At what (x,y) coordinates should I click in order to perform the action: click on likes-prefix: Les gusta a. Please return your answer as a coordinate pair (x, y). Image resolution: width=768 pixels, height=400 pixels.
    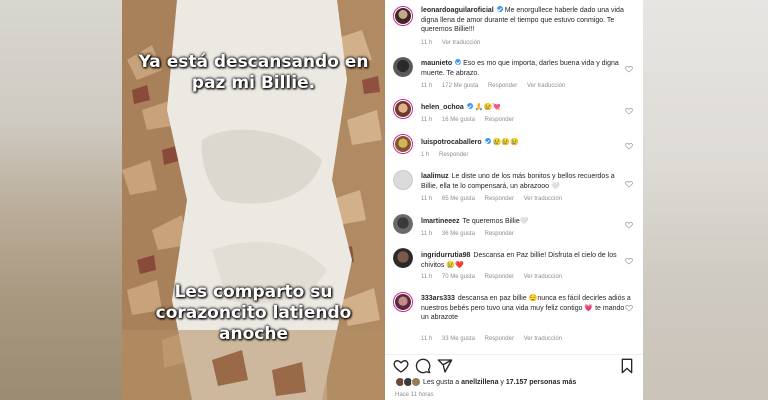
    Looking at the image, I should click on (441, 382).